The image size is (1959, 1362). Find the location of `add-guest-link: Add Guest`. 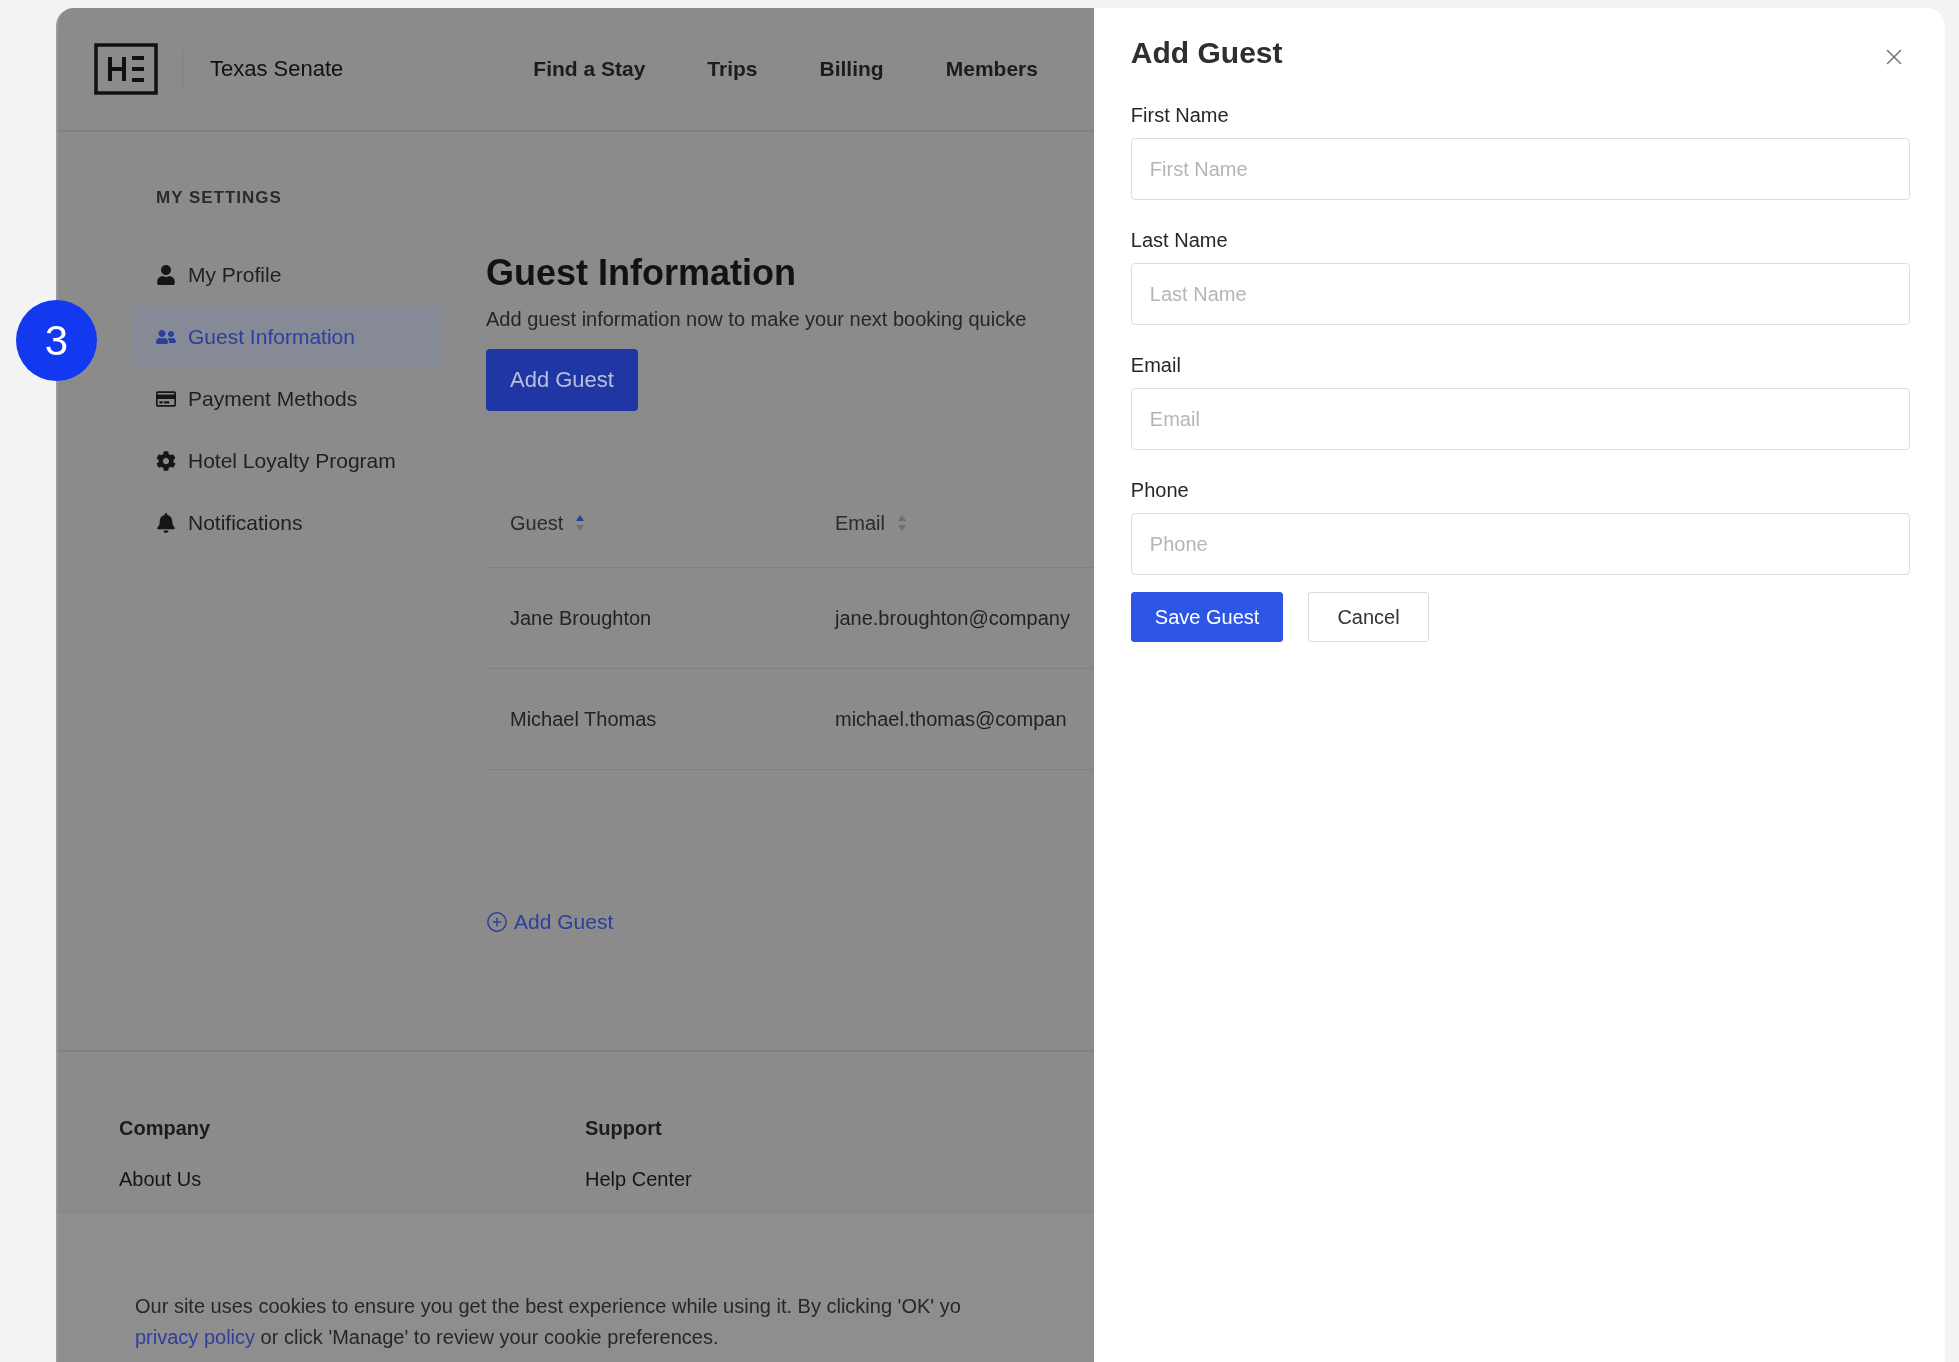

add-guest-link: Add Guest is located at coordinates (550, 922).